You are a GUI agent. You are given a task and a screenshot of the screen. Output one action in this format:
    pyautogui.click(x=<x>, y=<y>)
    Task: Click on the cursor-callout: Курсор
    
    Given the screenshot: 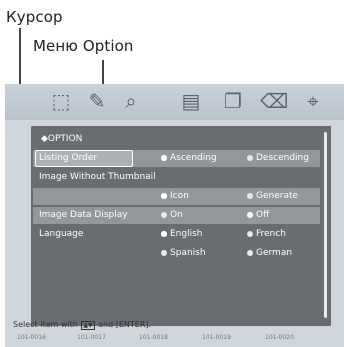 What is the action you would take?
    pyautogui.click(x=34, y=17)
    